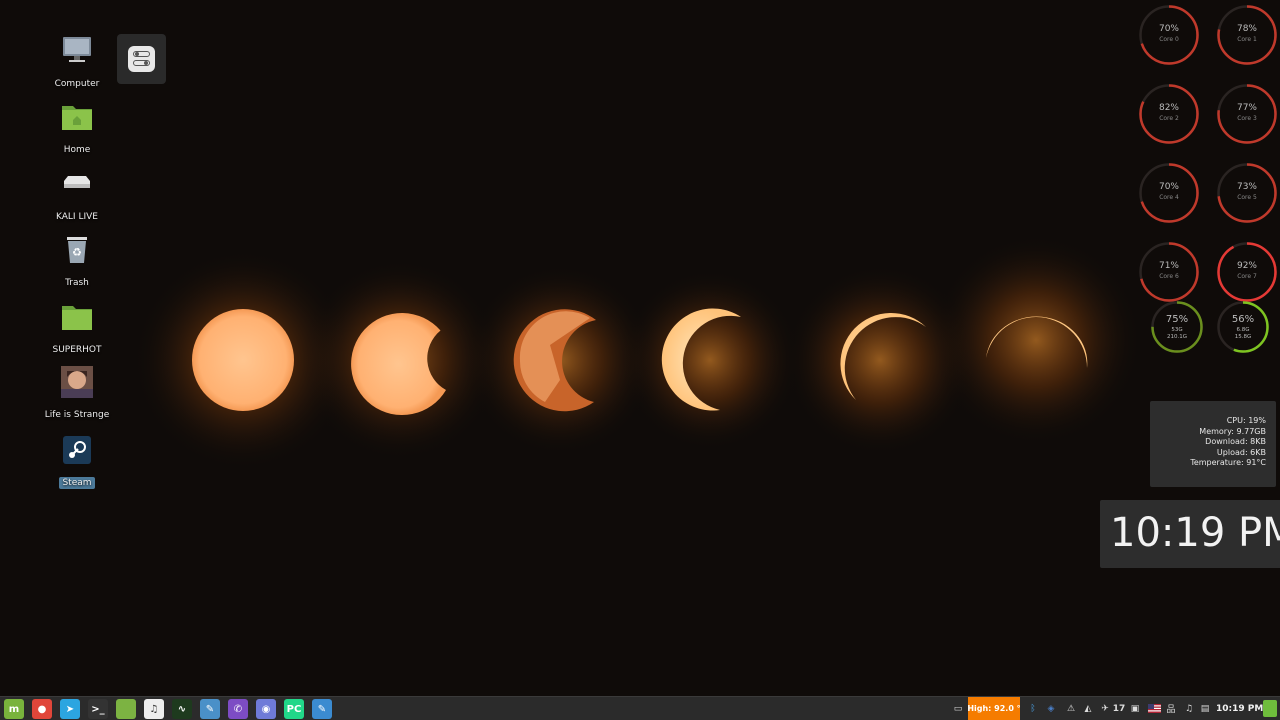 The width and height of the screenshot is (1280, 720). Describe the element at coordinates (1171, 708) in the screenshot. I see `network-icon: 品` at that location.